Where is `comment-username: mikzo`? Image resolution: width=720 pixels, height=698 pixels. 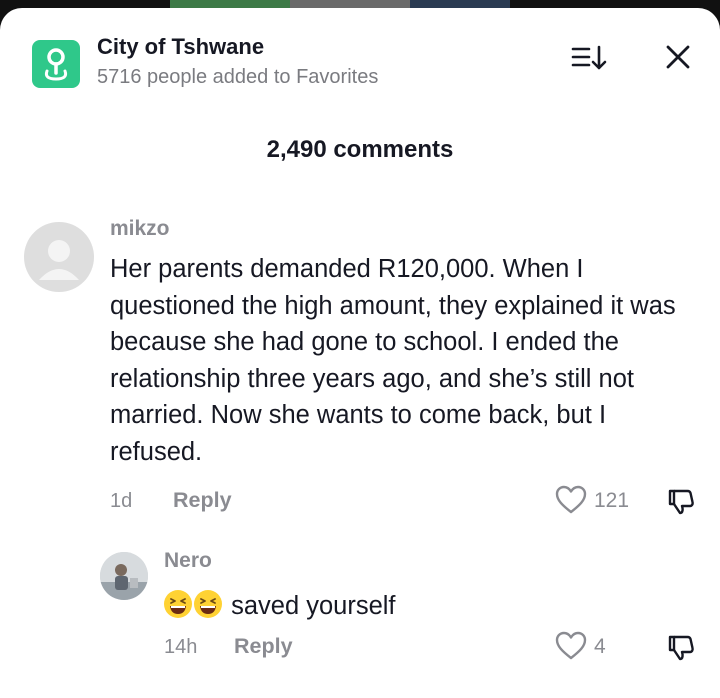
comment-username: mikzo is located at coordinates (140, 229).